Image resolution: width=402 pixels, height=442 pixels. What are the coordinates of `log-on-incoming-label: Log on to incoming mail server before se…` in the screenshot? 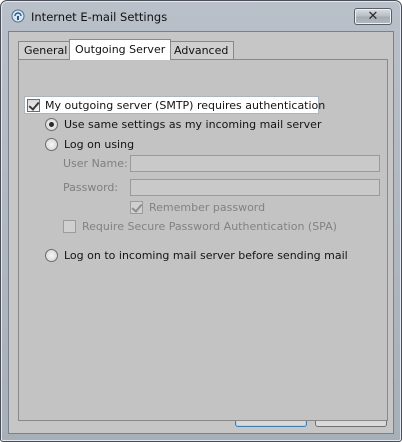 It's located at (206, 255).